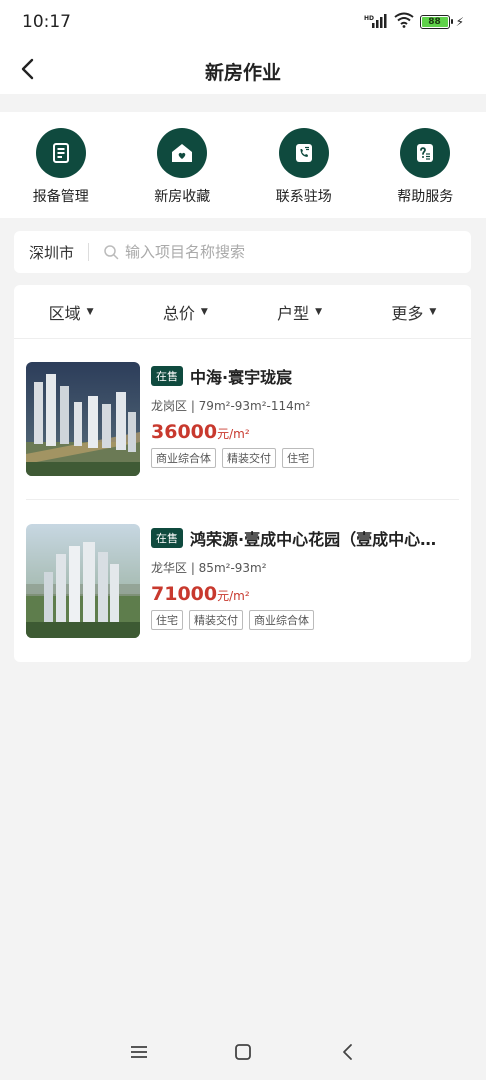 The width and height of the screenshot is (486, 1080). What do you see at coordinates (182, 197) in the screenshot?
I see `quick-action-label: 新房收藏` at bounding box center [182, 197].